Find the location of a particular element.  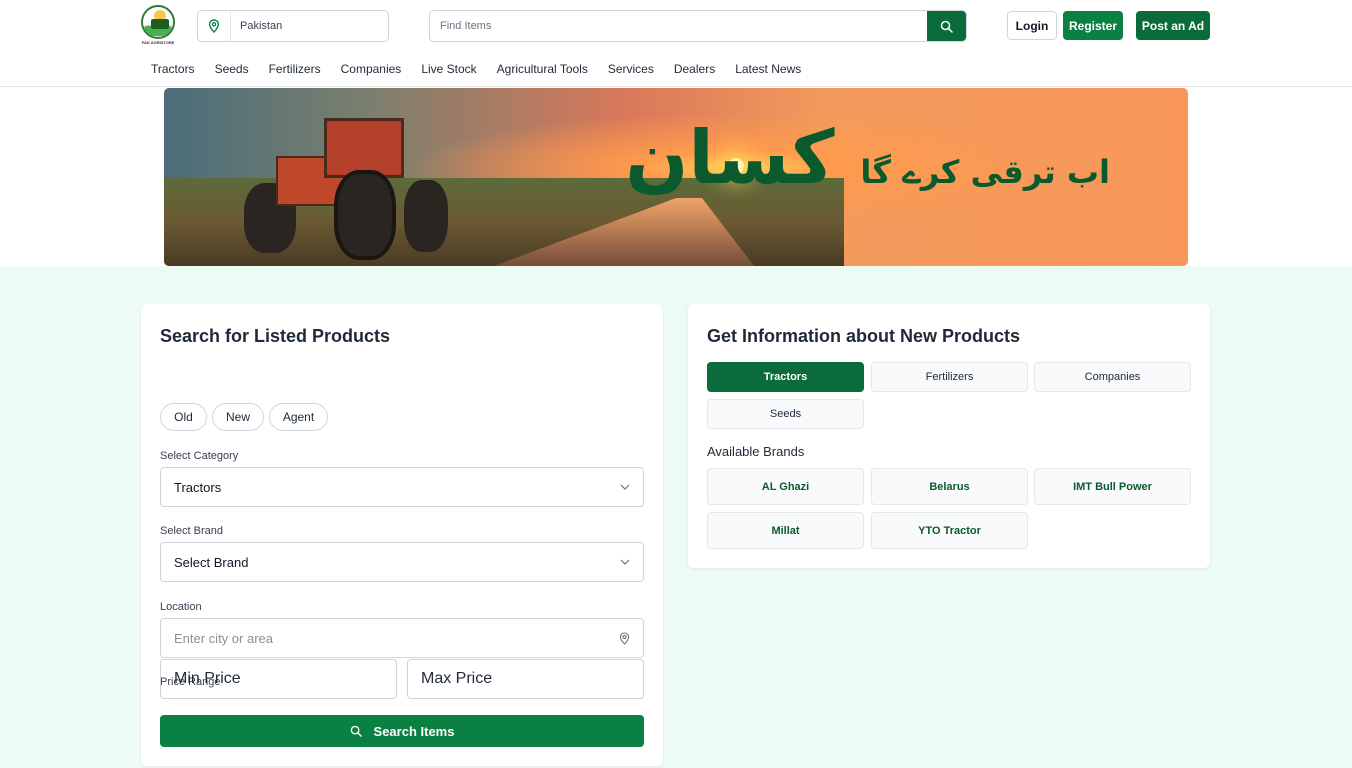

search-items-button: Search Items is located at coordinates (402, 731).